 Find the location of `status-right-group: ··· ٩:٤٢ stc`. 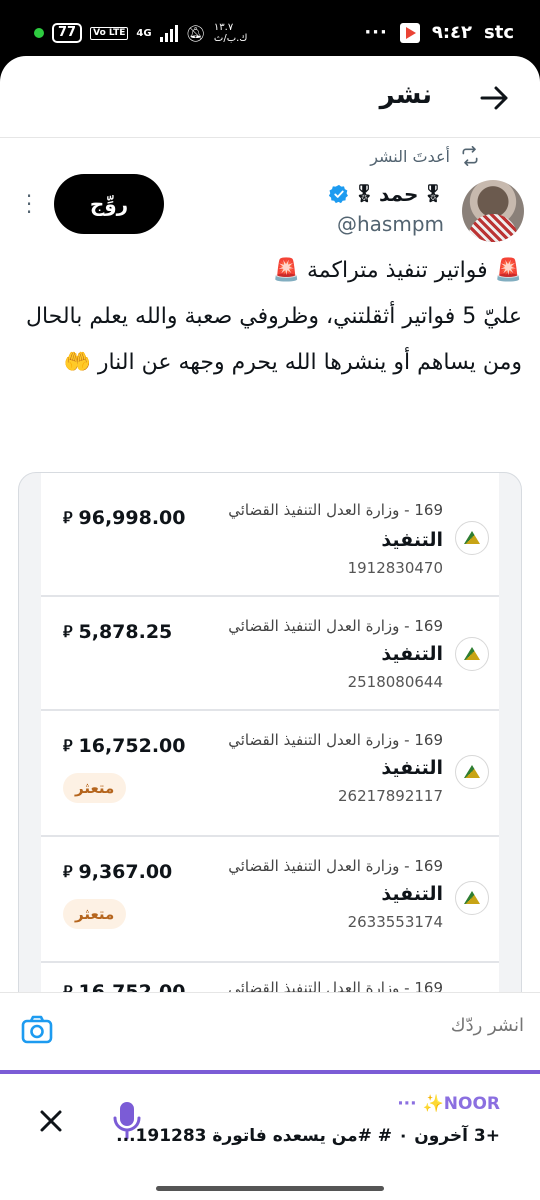

status-right-group: ··· ٩:٤٢ stc is located at coordinates (439, 32).